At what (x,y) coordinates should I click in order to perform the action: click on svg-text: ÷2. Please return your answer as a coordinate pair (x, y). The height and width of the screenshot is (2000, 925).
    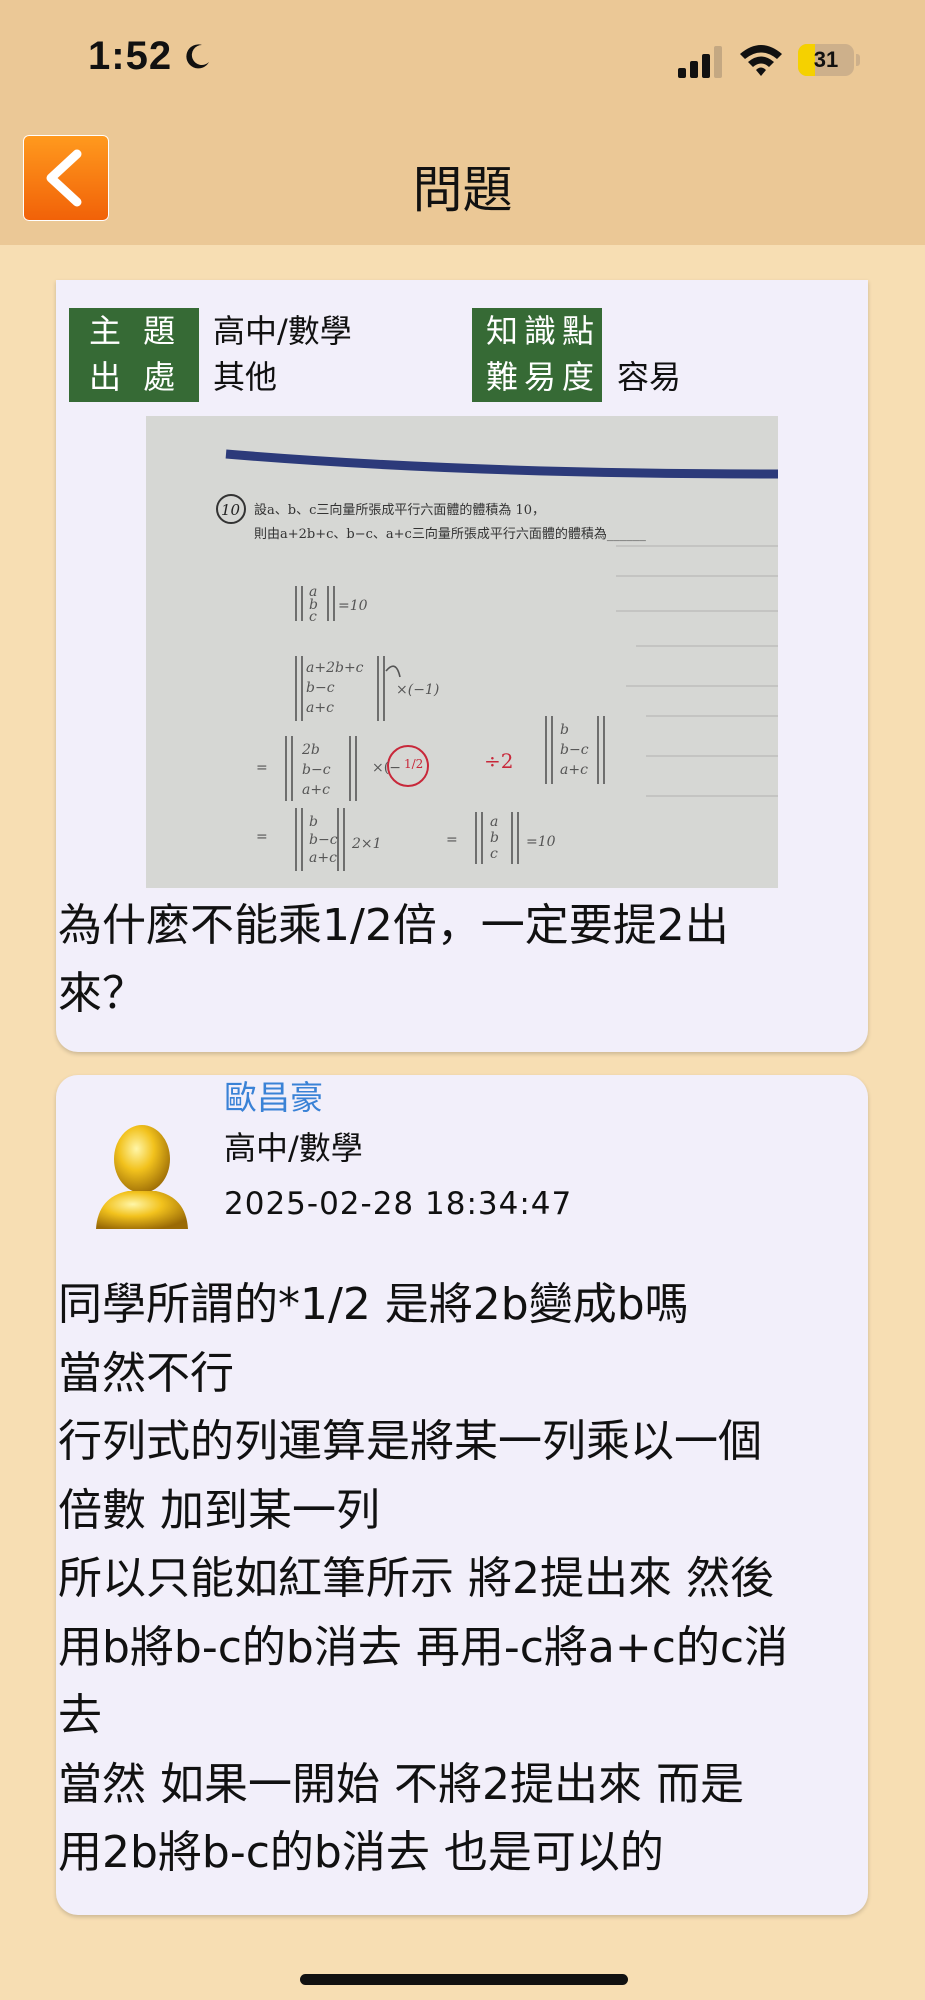
    Looking at the image, I should click on (498, 761).